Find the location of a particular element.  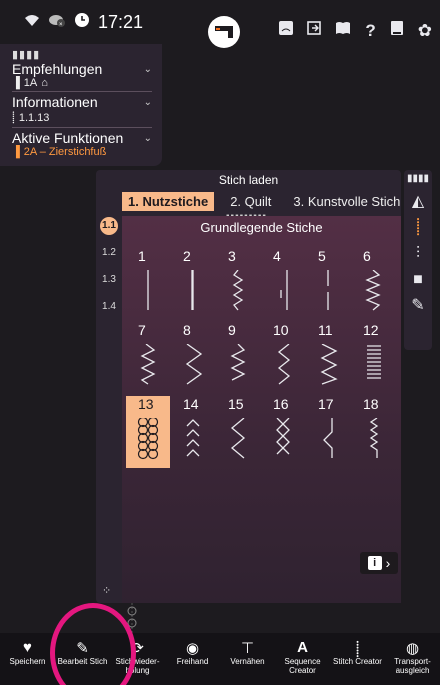

stitch-cell-17: 17 is located at coordinates (328, 432).